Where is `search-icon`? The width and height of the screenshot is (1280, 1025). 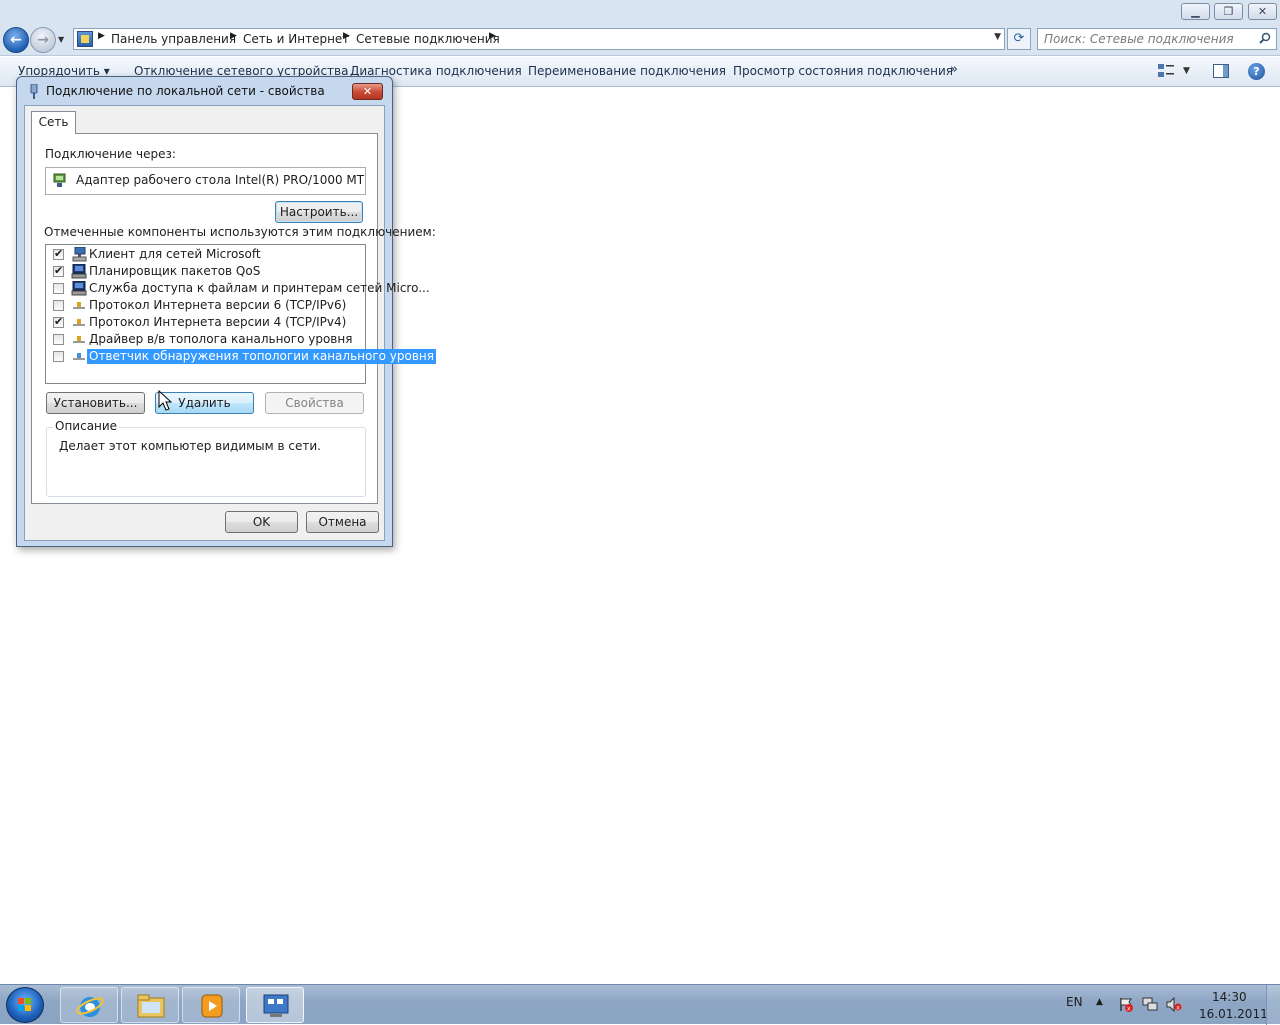
search-icon is located at coordinates (1265, 38).